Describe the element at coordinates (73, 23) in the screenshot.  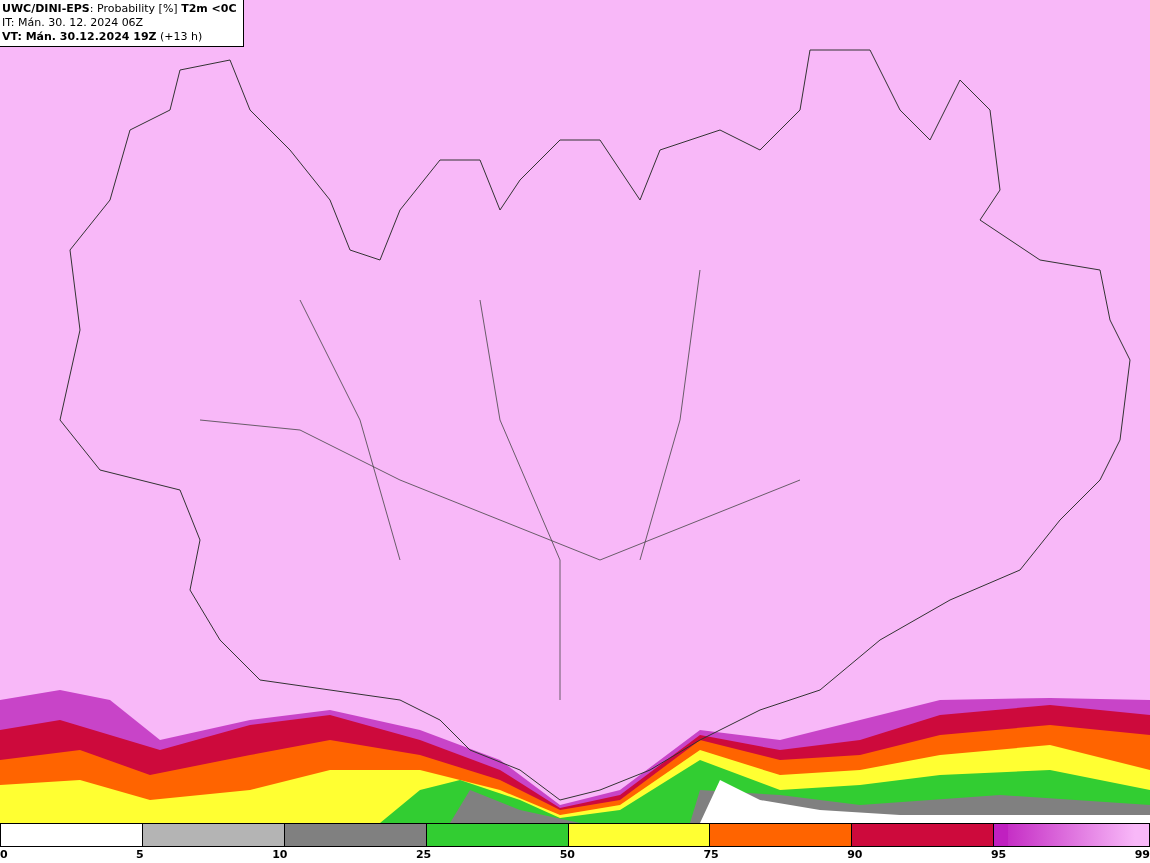
I see `header-text: IT: Mán. 30. 12. 2024 06Z` at that location.